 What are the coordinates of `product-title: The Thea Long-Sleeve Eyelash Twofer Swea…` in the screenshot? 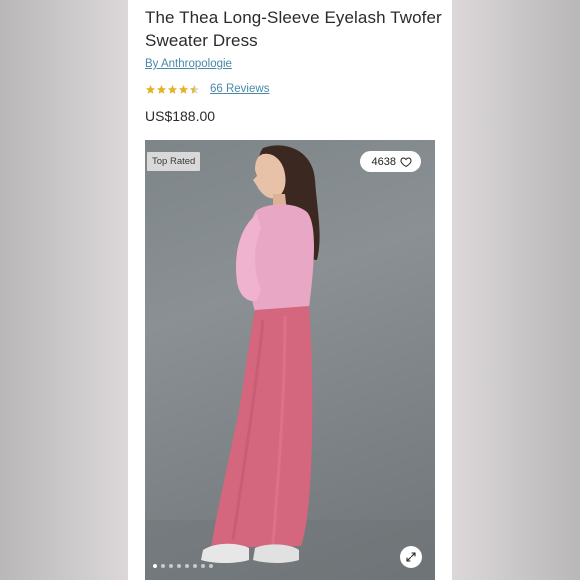 It's located at (293, 29).